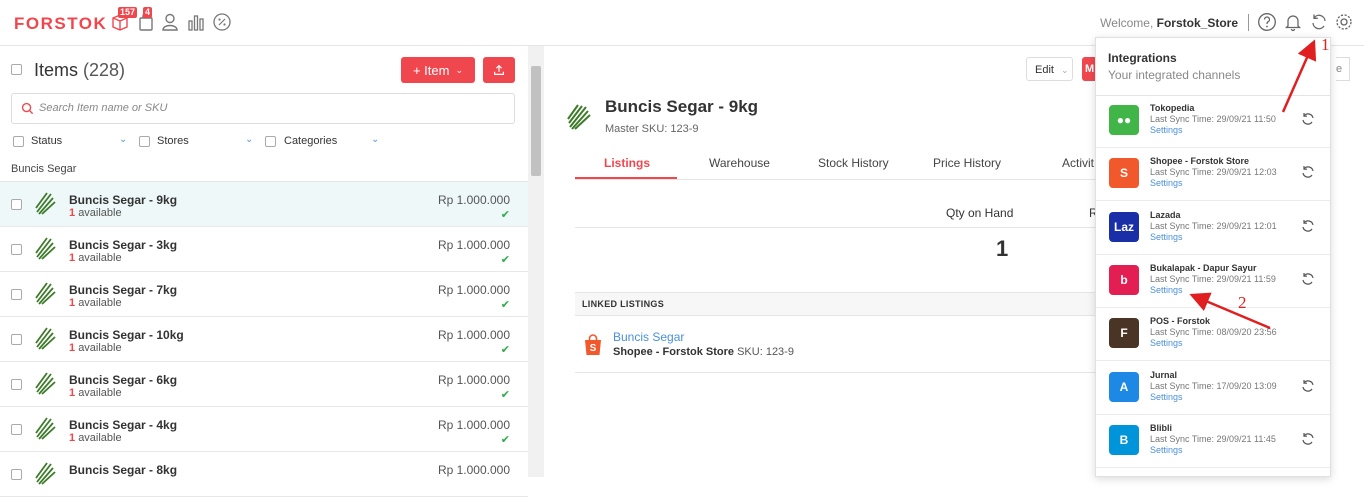 This screenshot has width=1364, height=497. Describe the element at coordinates (310, 141) in the screenshot. I see `categories-filter-label: Categories` at that location.